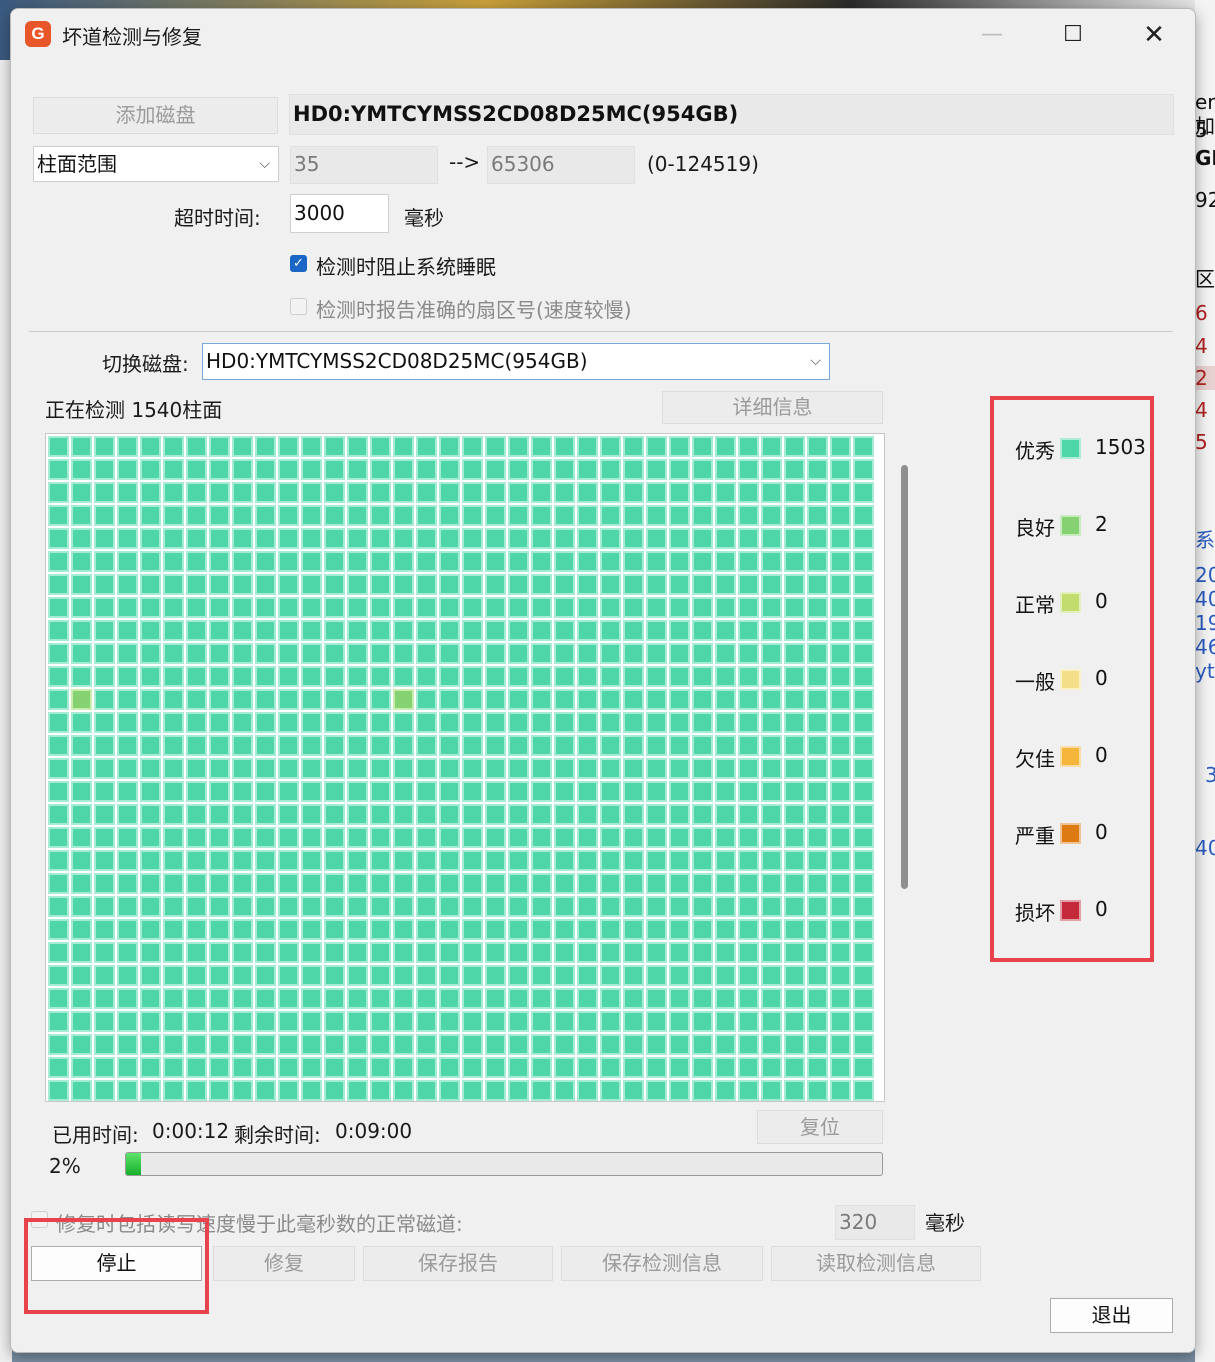 This screenshot has width=1215, height=1362. What do you see at coordinates (875, 1222) in the screenshot?
I see `slow-ms-input: 320` at bounding box center [875, 1222].